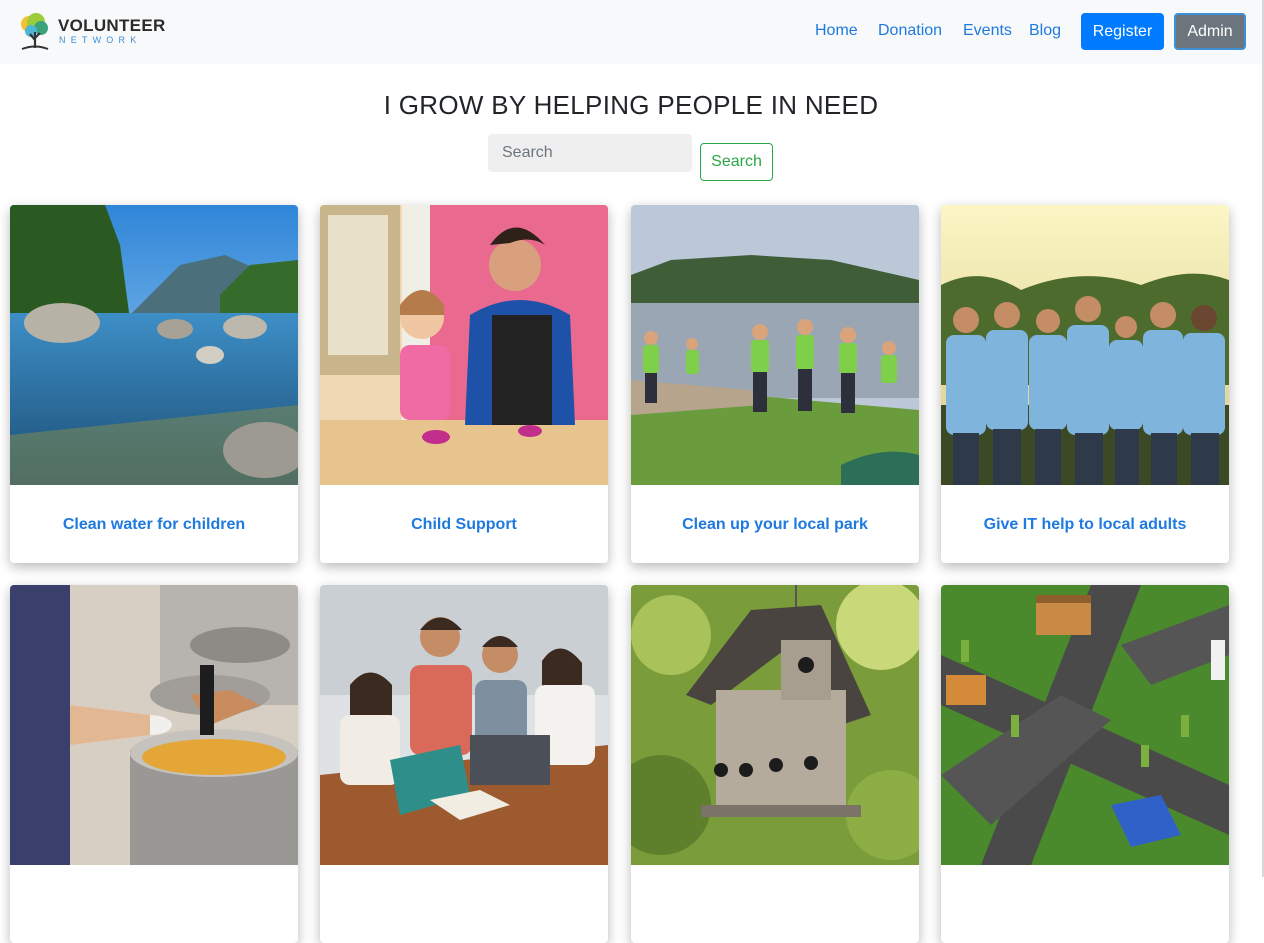 The width and height of the screenshot is (1264, 943). What do you see at coordinates (775, 345) in the screenshot?
I see `volunteers-lakeside-image` at bounding box center [775, 345].